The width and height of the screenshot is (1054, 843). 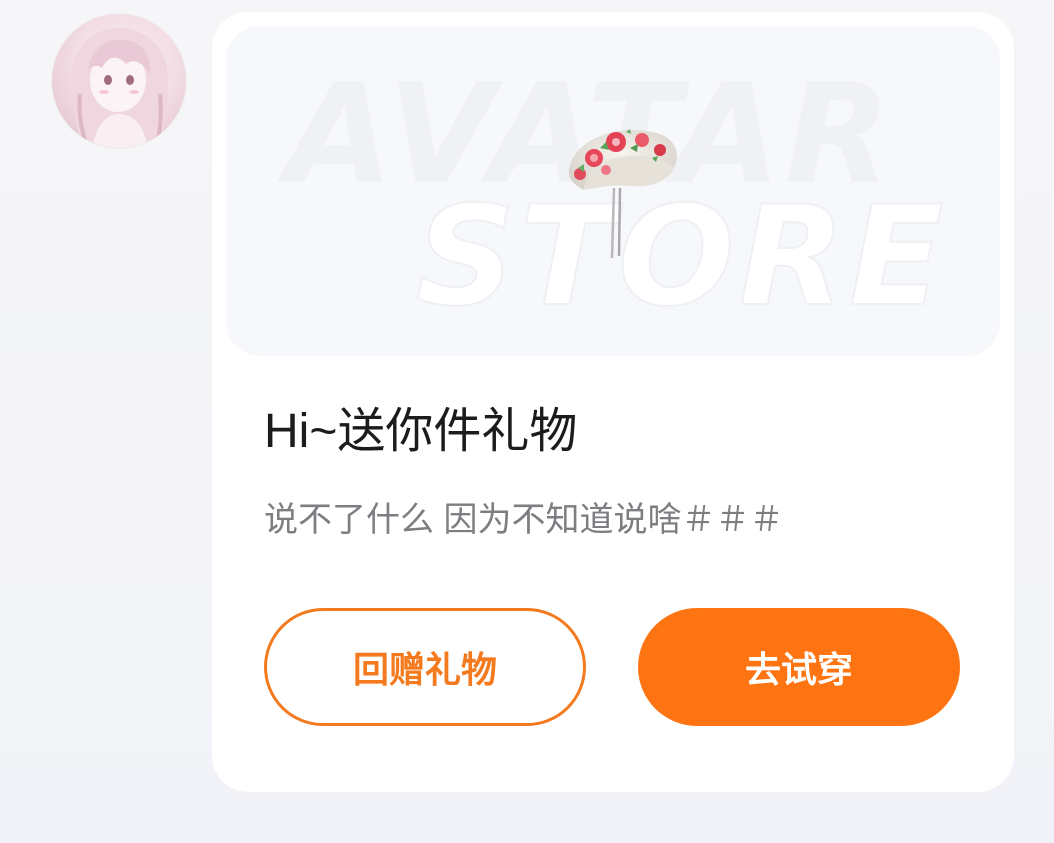 What do you see at coordinates (425, 667) in the screenshot?
I see `return-gift-button: 回赠礼物` at bounding box center [425, 667].